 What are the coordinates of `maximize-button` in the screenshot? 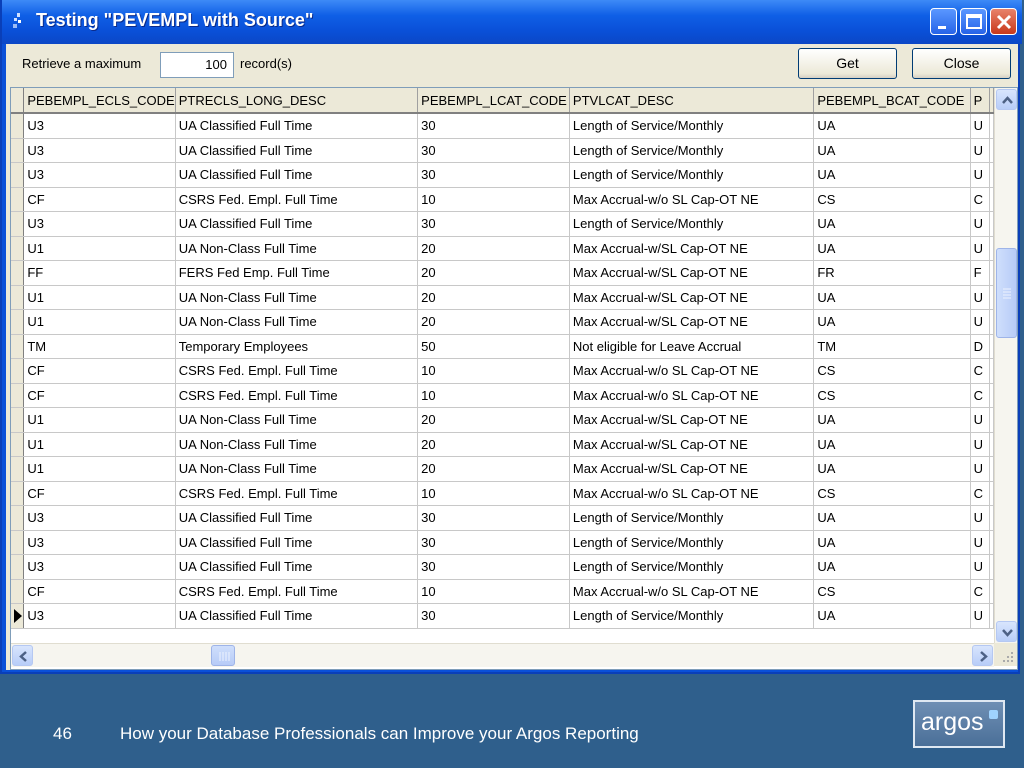 It's located at (973, 21).